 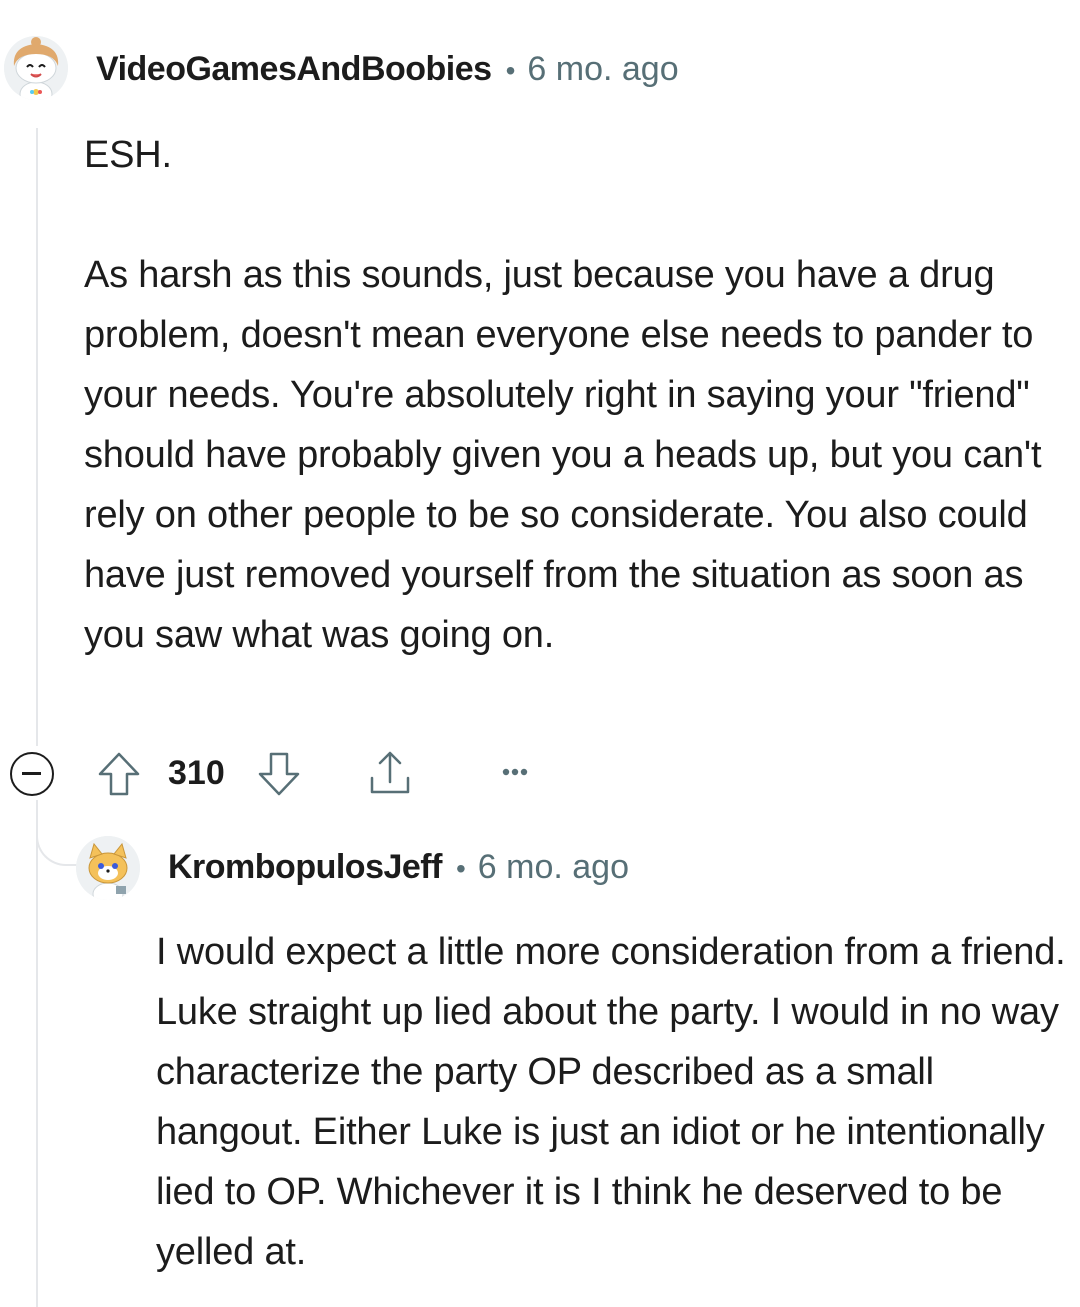 I want to click on downvote-arrow-icon, so click(x=279, y=774).